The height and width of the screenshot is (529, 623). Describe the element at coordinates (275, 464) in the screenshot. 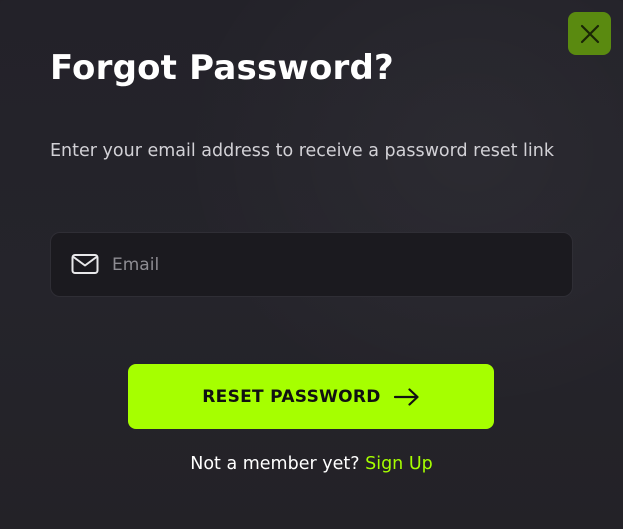

I see `signup-prompt-text: Not a member yet?` at that location.